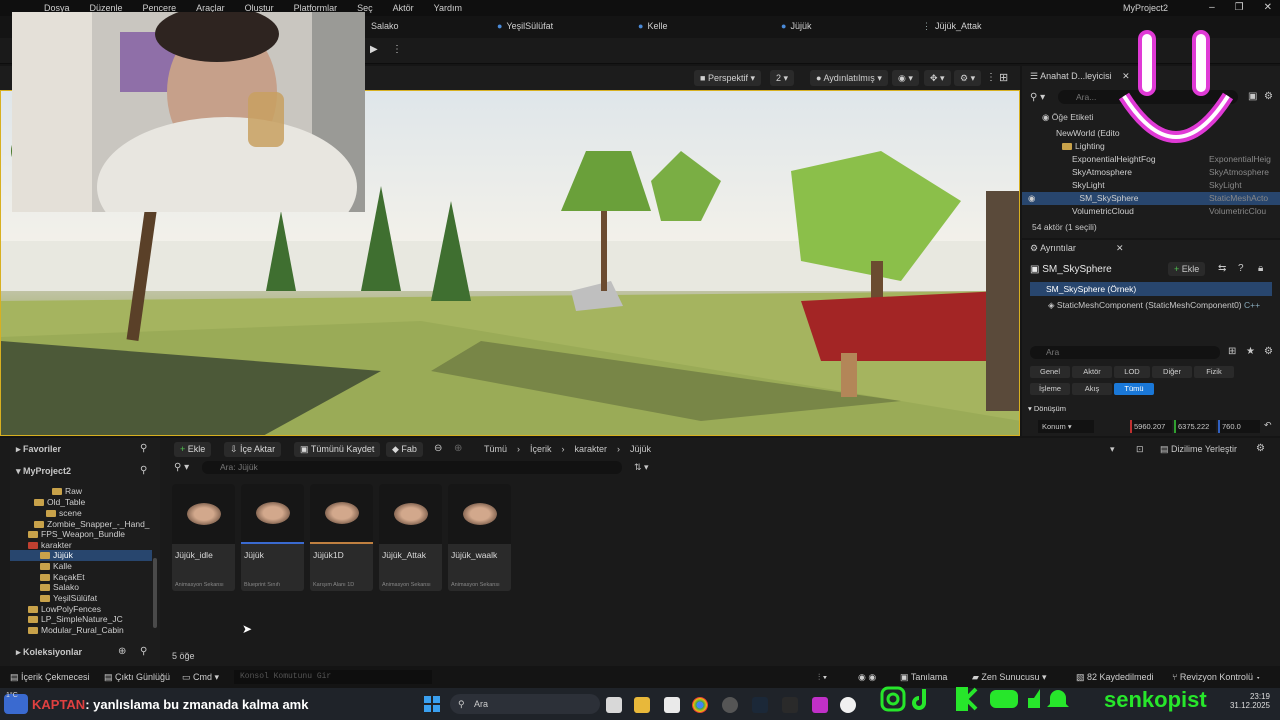 The height and width of the screenshot is (720, 1280). What do you see at coordinates (1076, 248) in the screenshot?
I see `details-tab: ⚙ Ayrıntılar ✕` at bounding box center [1076, 248].